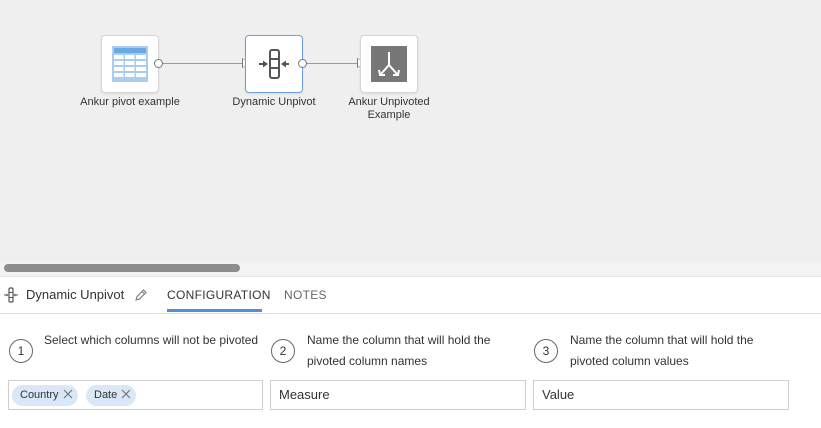 The width and height of the screenshot is (821, 428). What do you see at coordinates (106, 395) in the screenshot?
I see `chip-label: Date` at bounding box center [106, 395].